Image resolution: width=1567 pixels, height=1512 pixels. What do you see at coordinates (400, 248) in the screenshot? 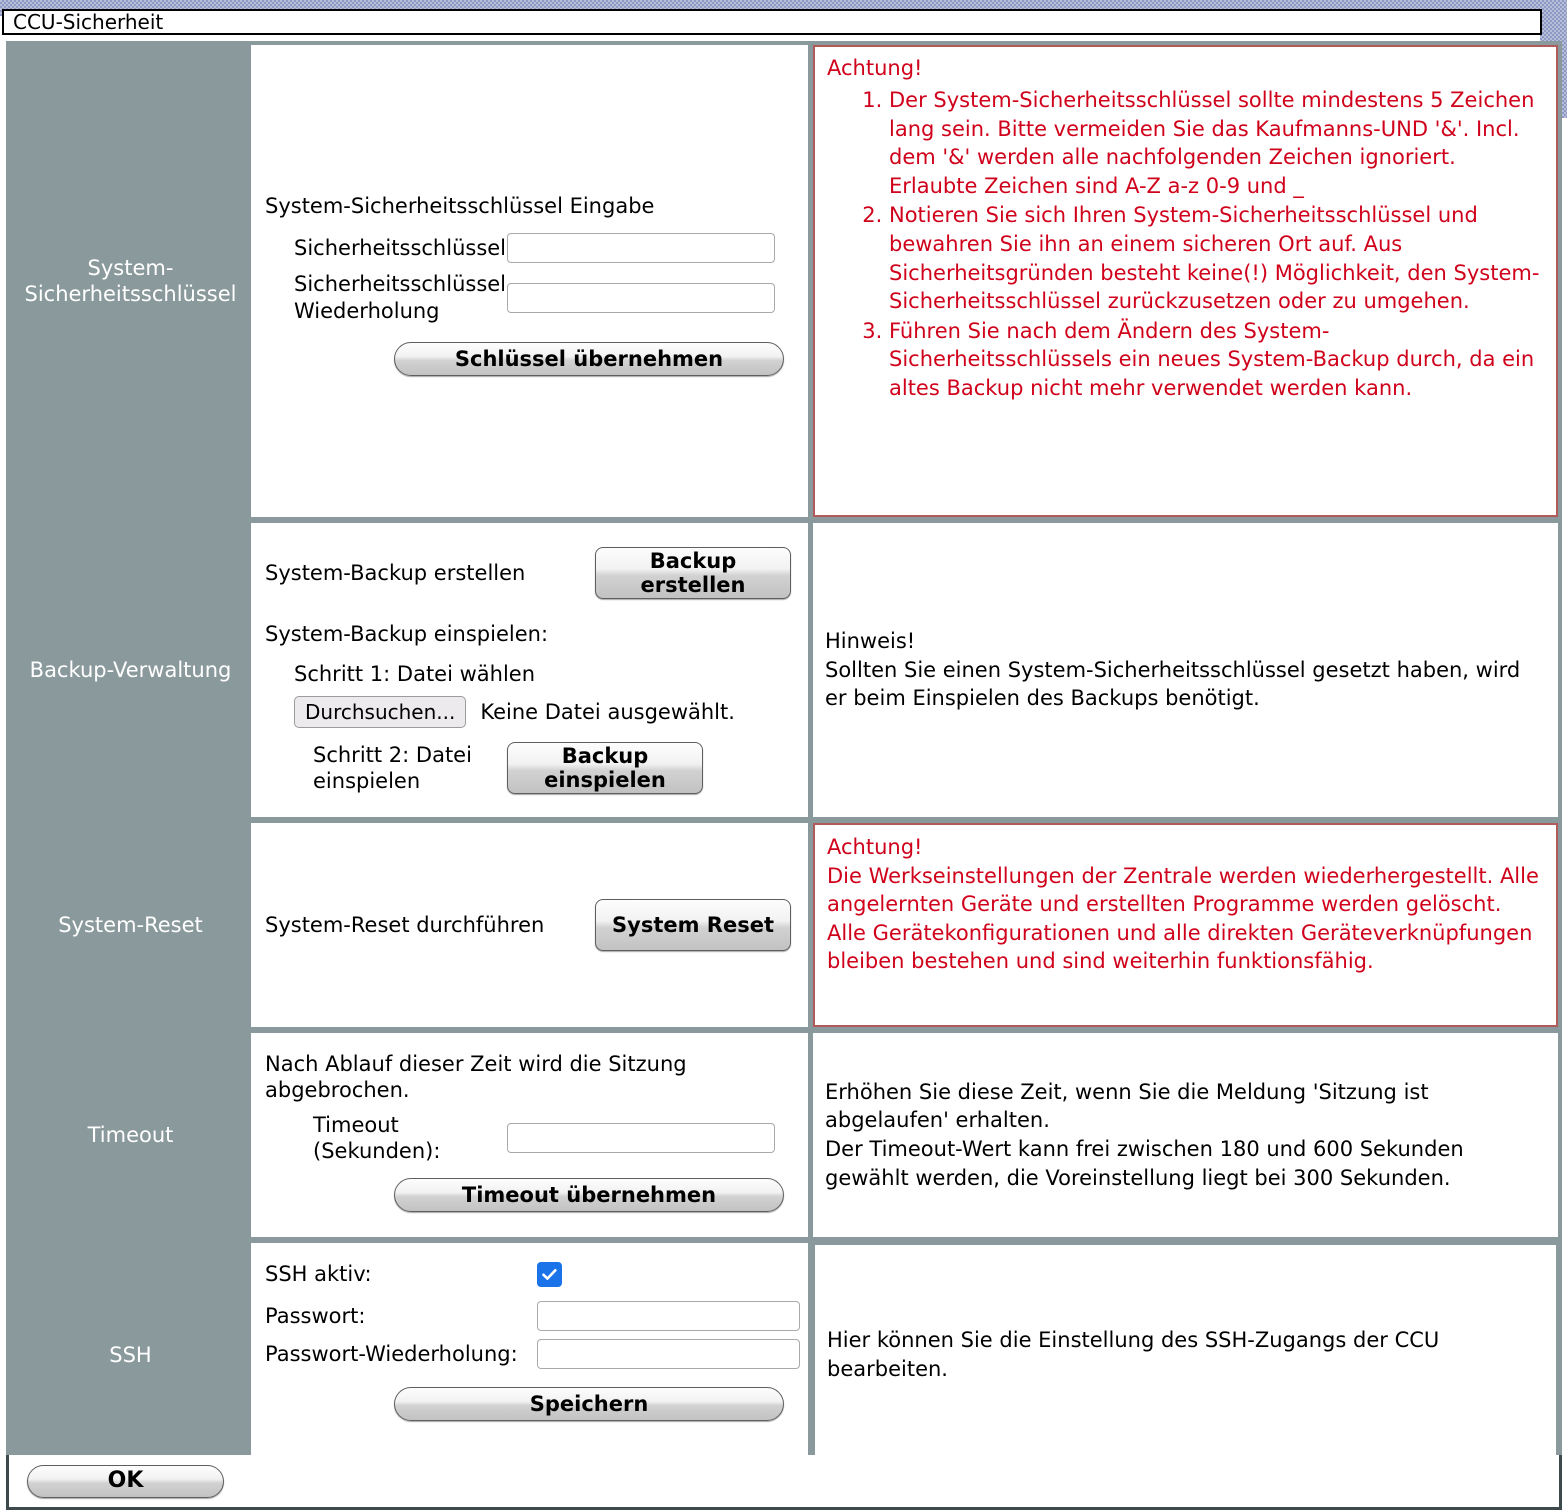
I see `security-key-field1-label: Sicherheitsschlüssel` at bounding box center [400, 248].